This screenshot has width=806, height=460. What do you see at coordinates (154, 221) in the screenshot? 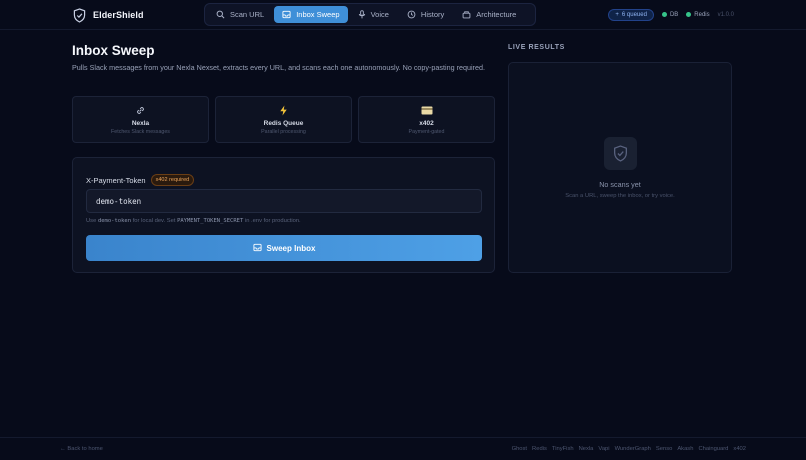
I see `hint-middle: for local dev. Set` at bounding box center [154, 221].